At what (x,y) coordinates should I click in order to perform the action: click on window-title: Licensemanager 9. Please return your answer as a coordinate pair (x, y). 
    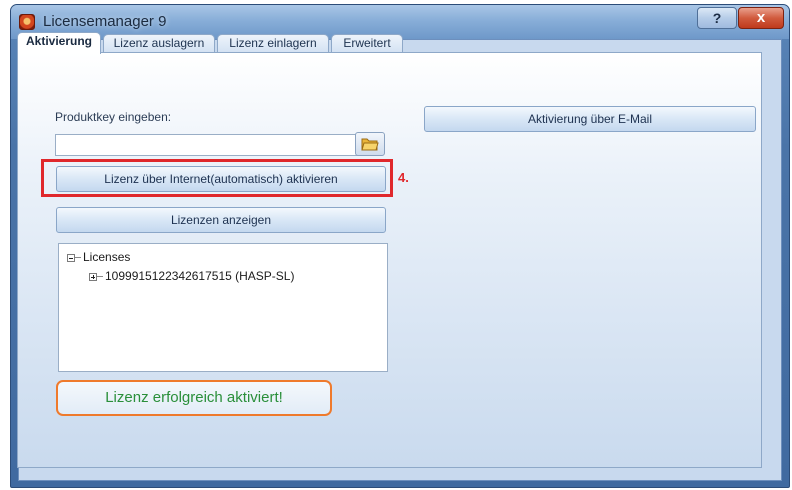
    Looking at the image, I should click on (105, 21).